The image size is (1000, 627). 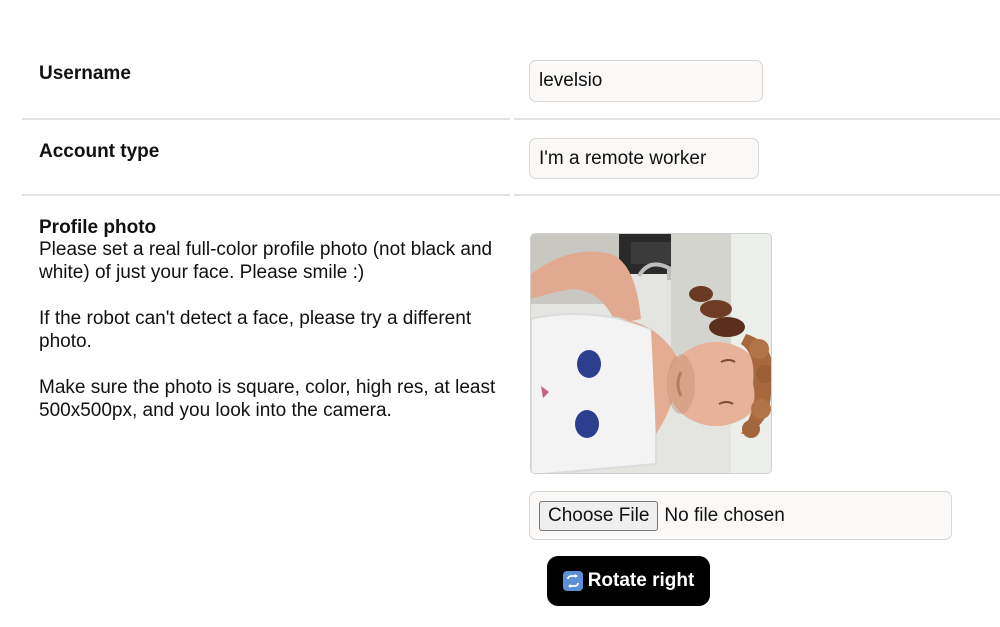 I want to click on rotate-right-label: Rotate right, so click(x=641, y=580).